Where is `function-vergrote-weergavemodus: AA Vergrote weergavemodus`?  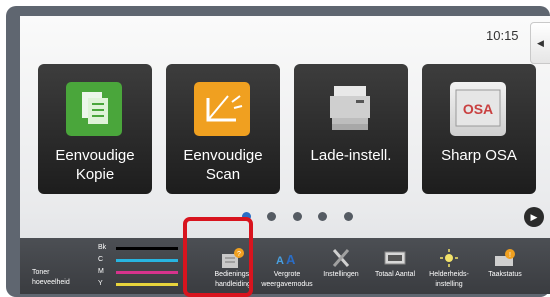
function-vergrote-weergavemodus: AA Vergrote weergavemodus is located at coordinates (287, 266).